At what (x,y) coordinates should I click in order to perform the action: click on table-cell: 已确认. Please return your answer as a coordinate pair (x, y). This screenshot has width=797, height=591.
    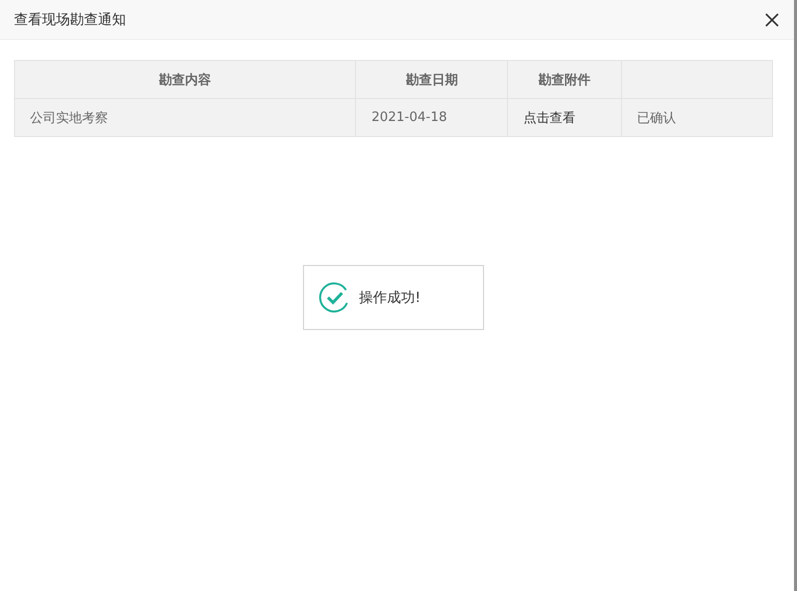
    Looking at the image, I should click on (697, 117).